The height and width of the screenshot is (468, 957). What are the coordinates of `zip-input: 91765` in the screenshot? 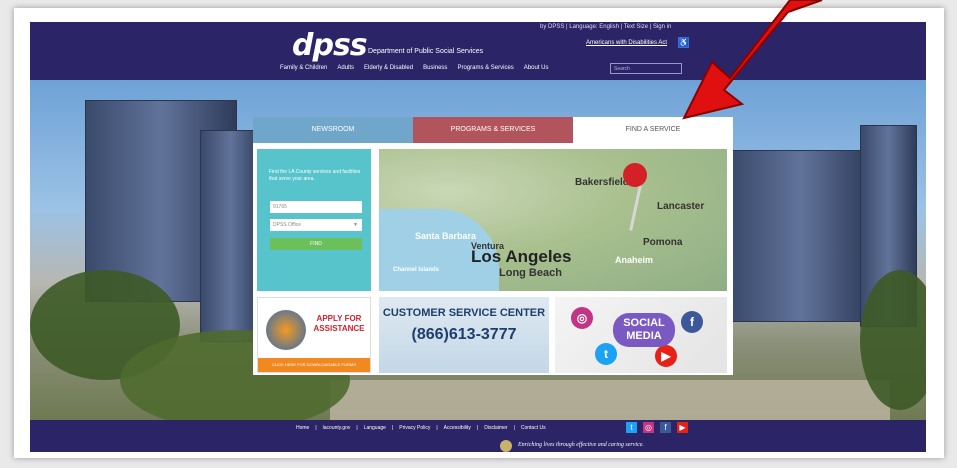 It's located at (316, 207).